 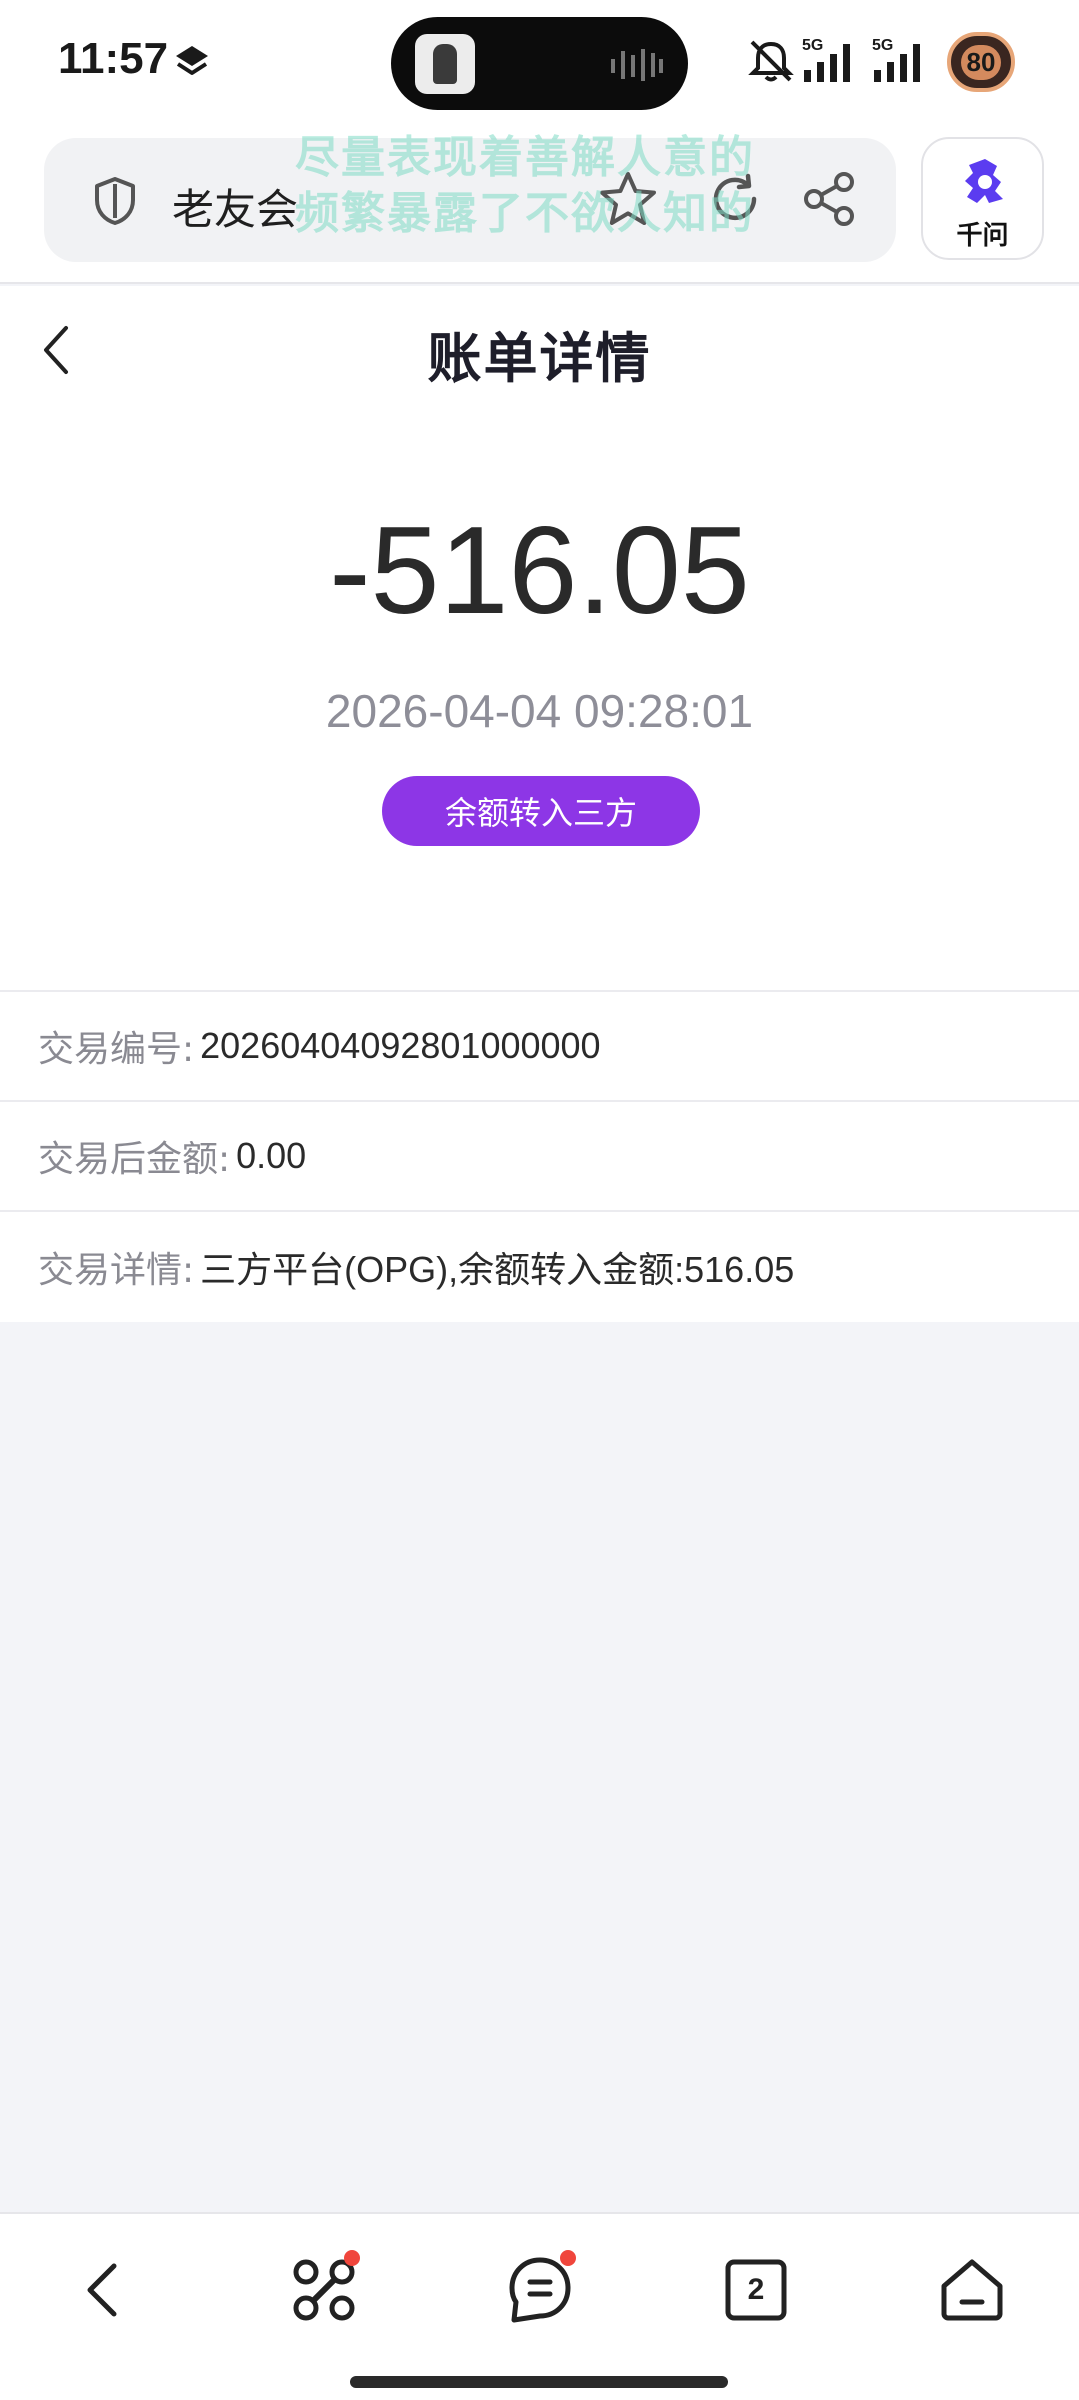 I want to click on page-title: 账单详情, so click(x=539, y=358).